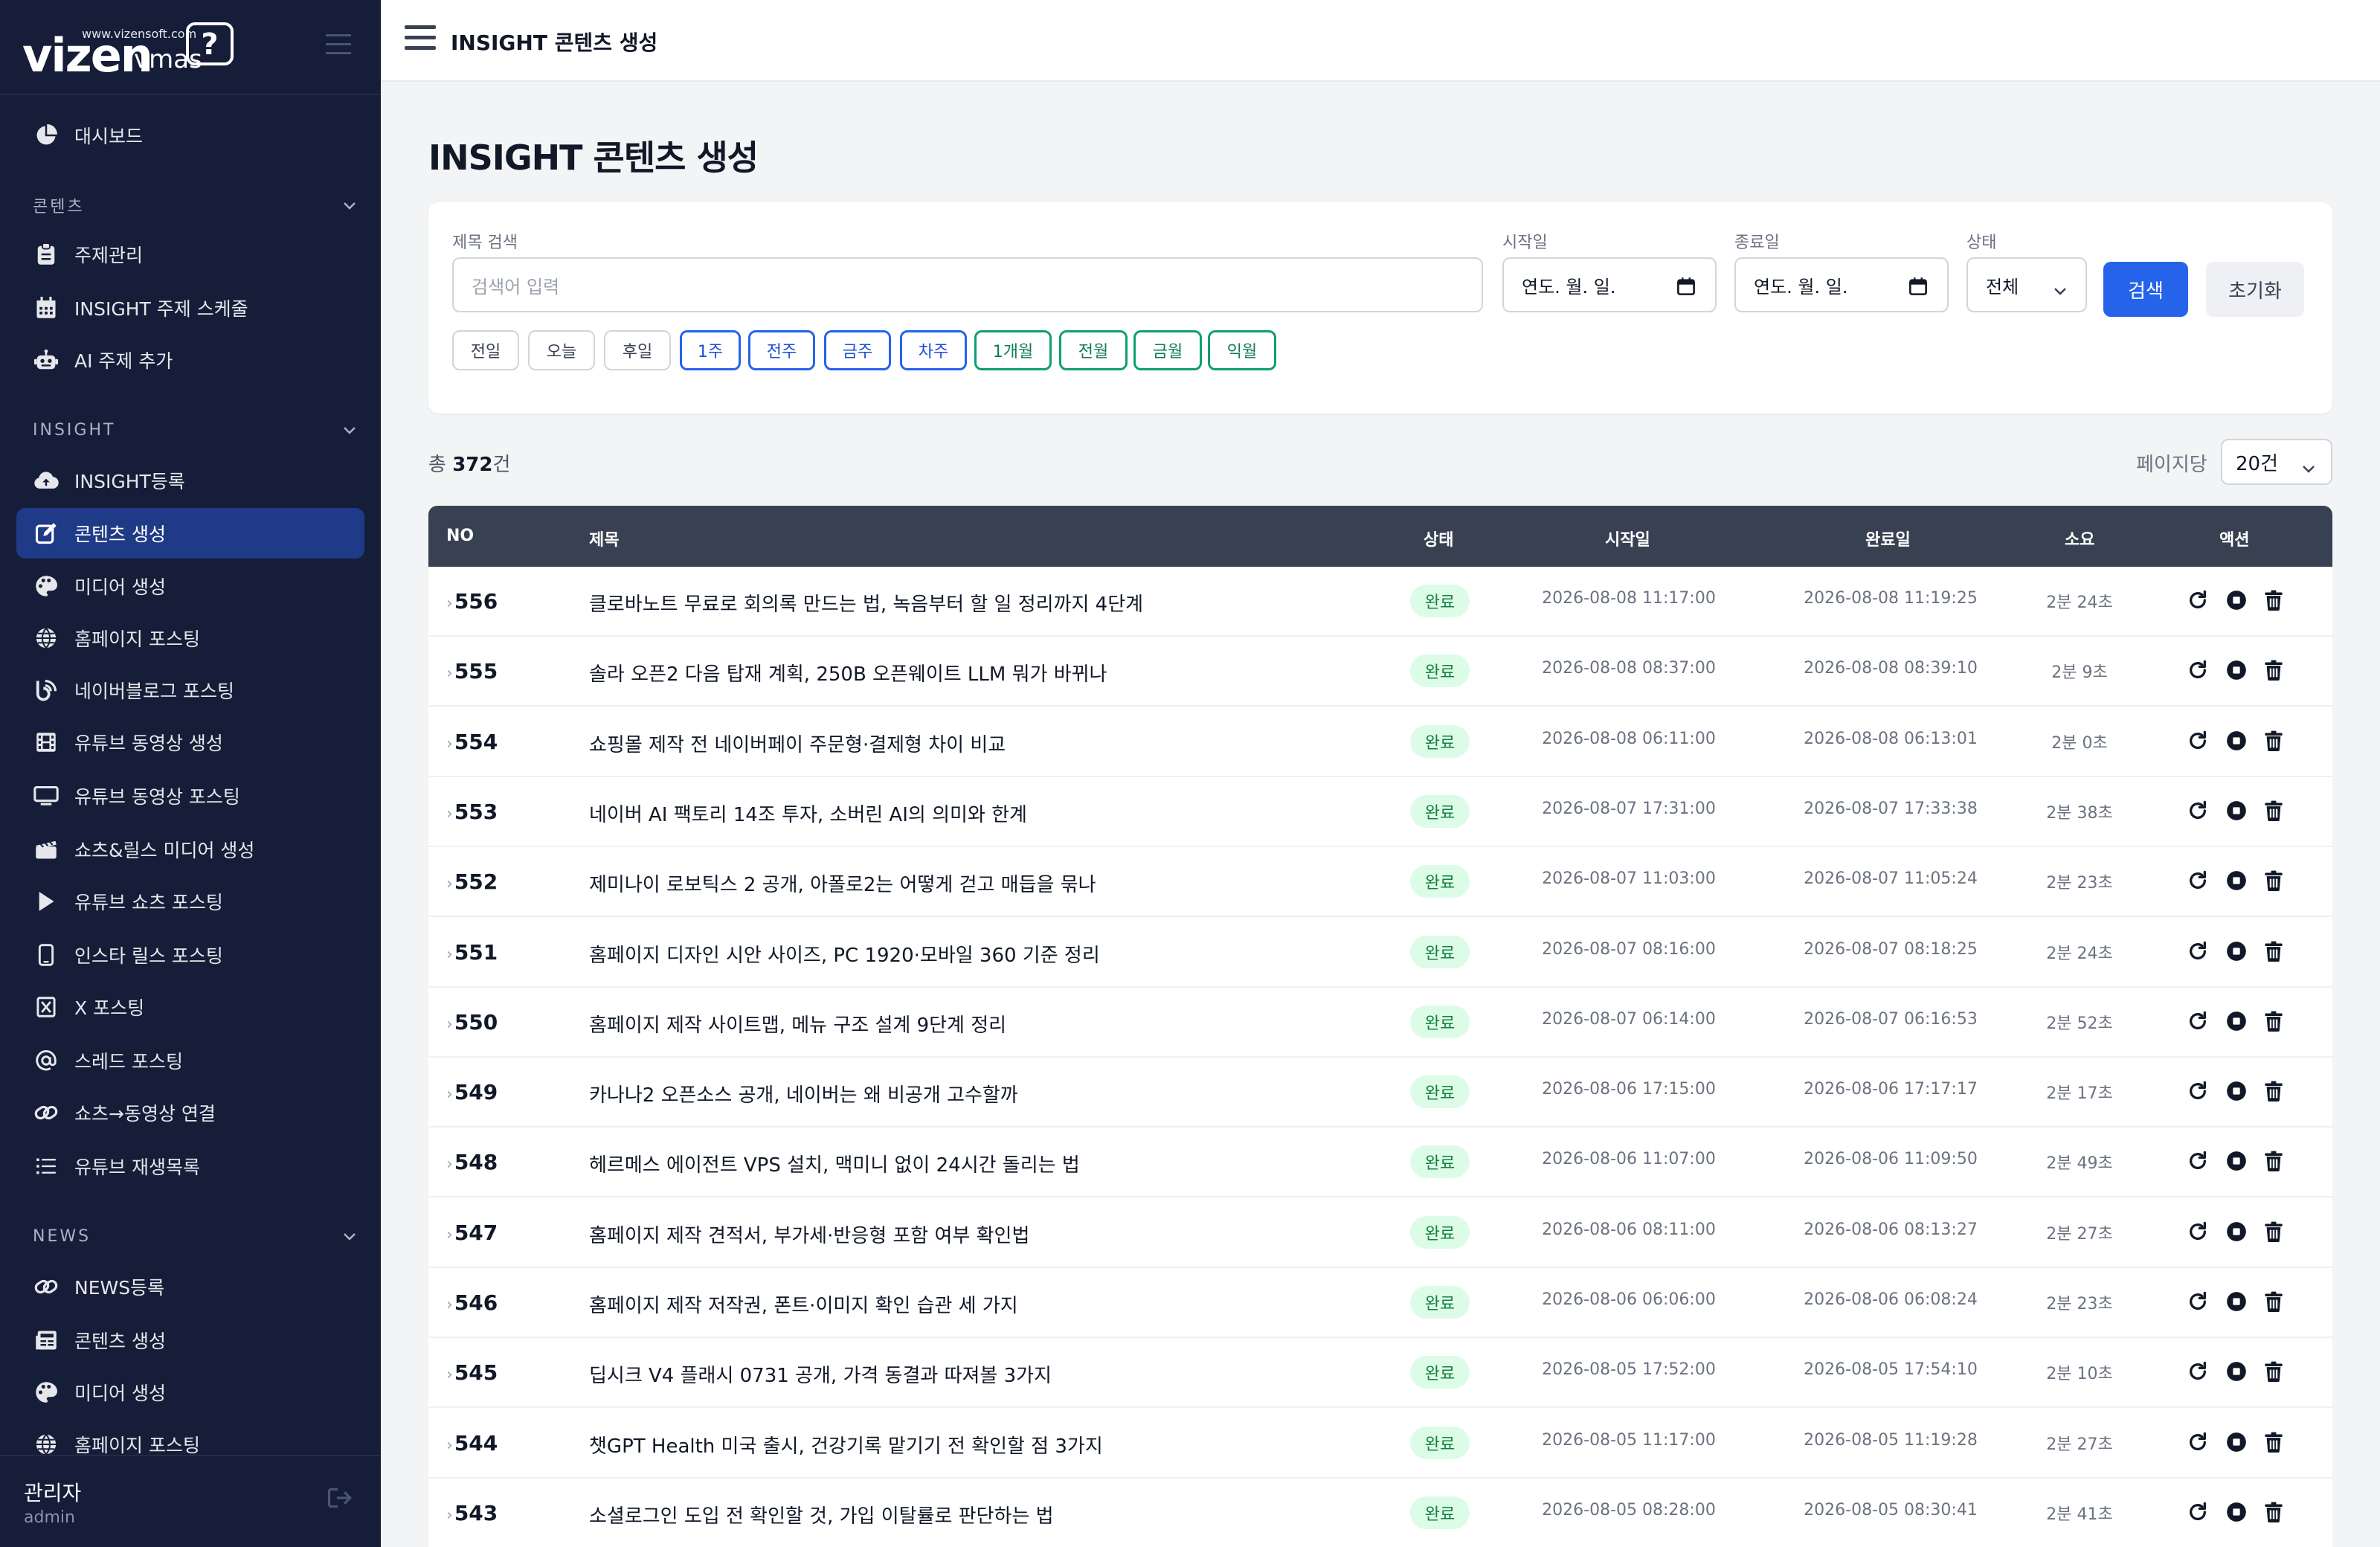  Describe the element at coordinates (190, 1166) in the screenshot. I see `sidebar-item-youtube-playlist: 유튜브 재생목록` at that location.